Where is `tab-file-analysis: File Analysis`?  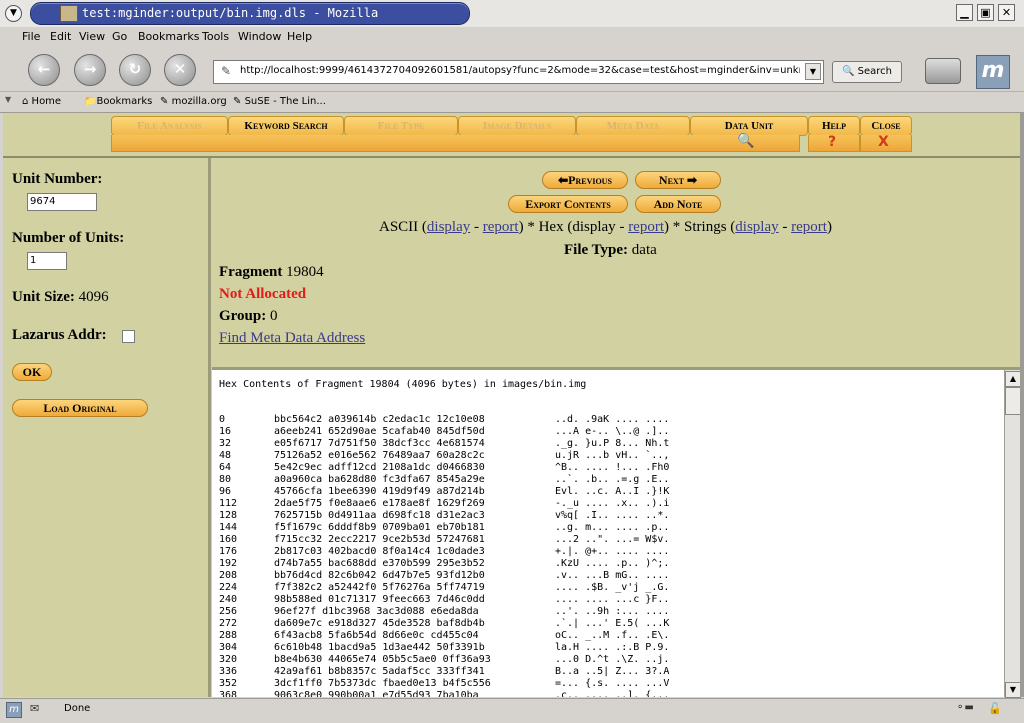
tab-file-analysis: File Analysis is located at coordinates (169, 126).